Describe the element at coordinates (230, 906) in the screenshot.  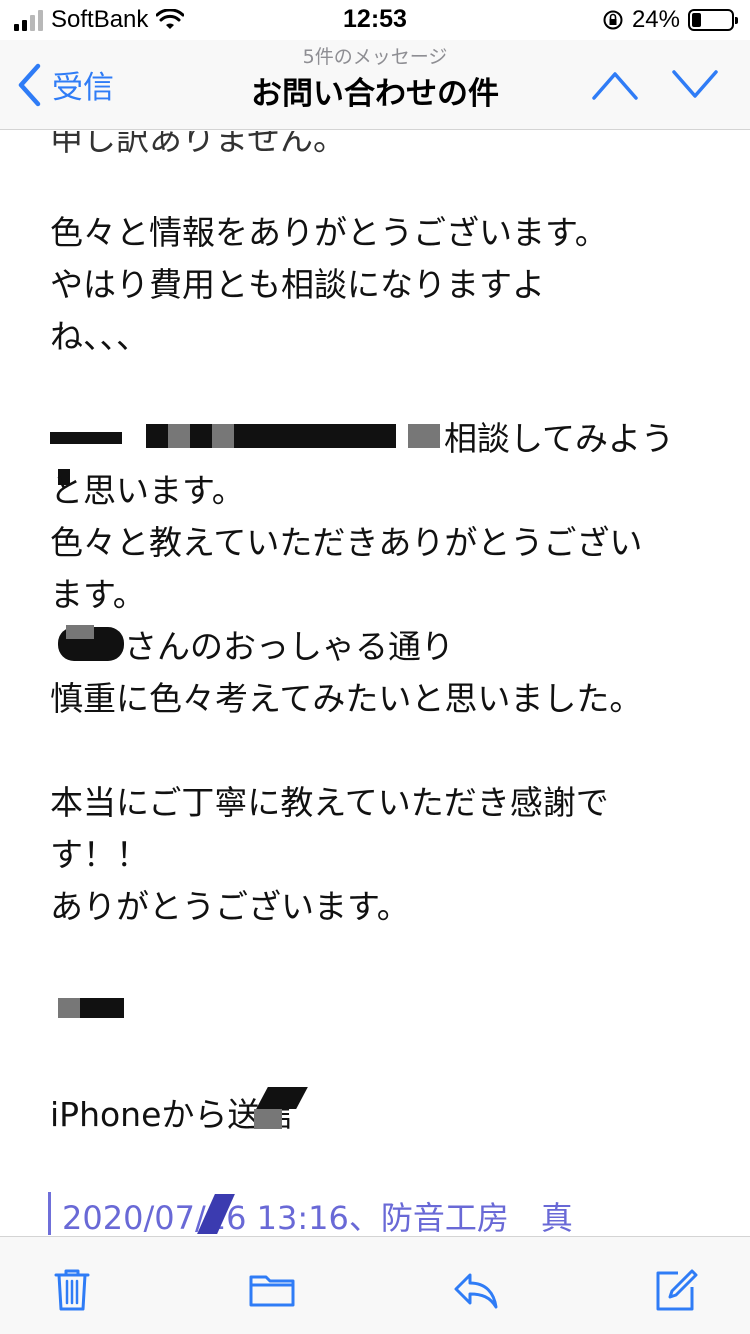
I see `message-line: ありがとうございます。` at that location.